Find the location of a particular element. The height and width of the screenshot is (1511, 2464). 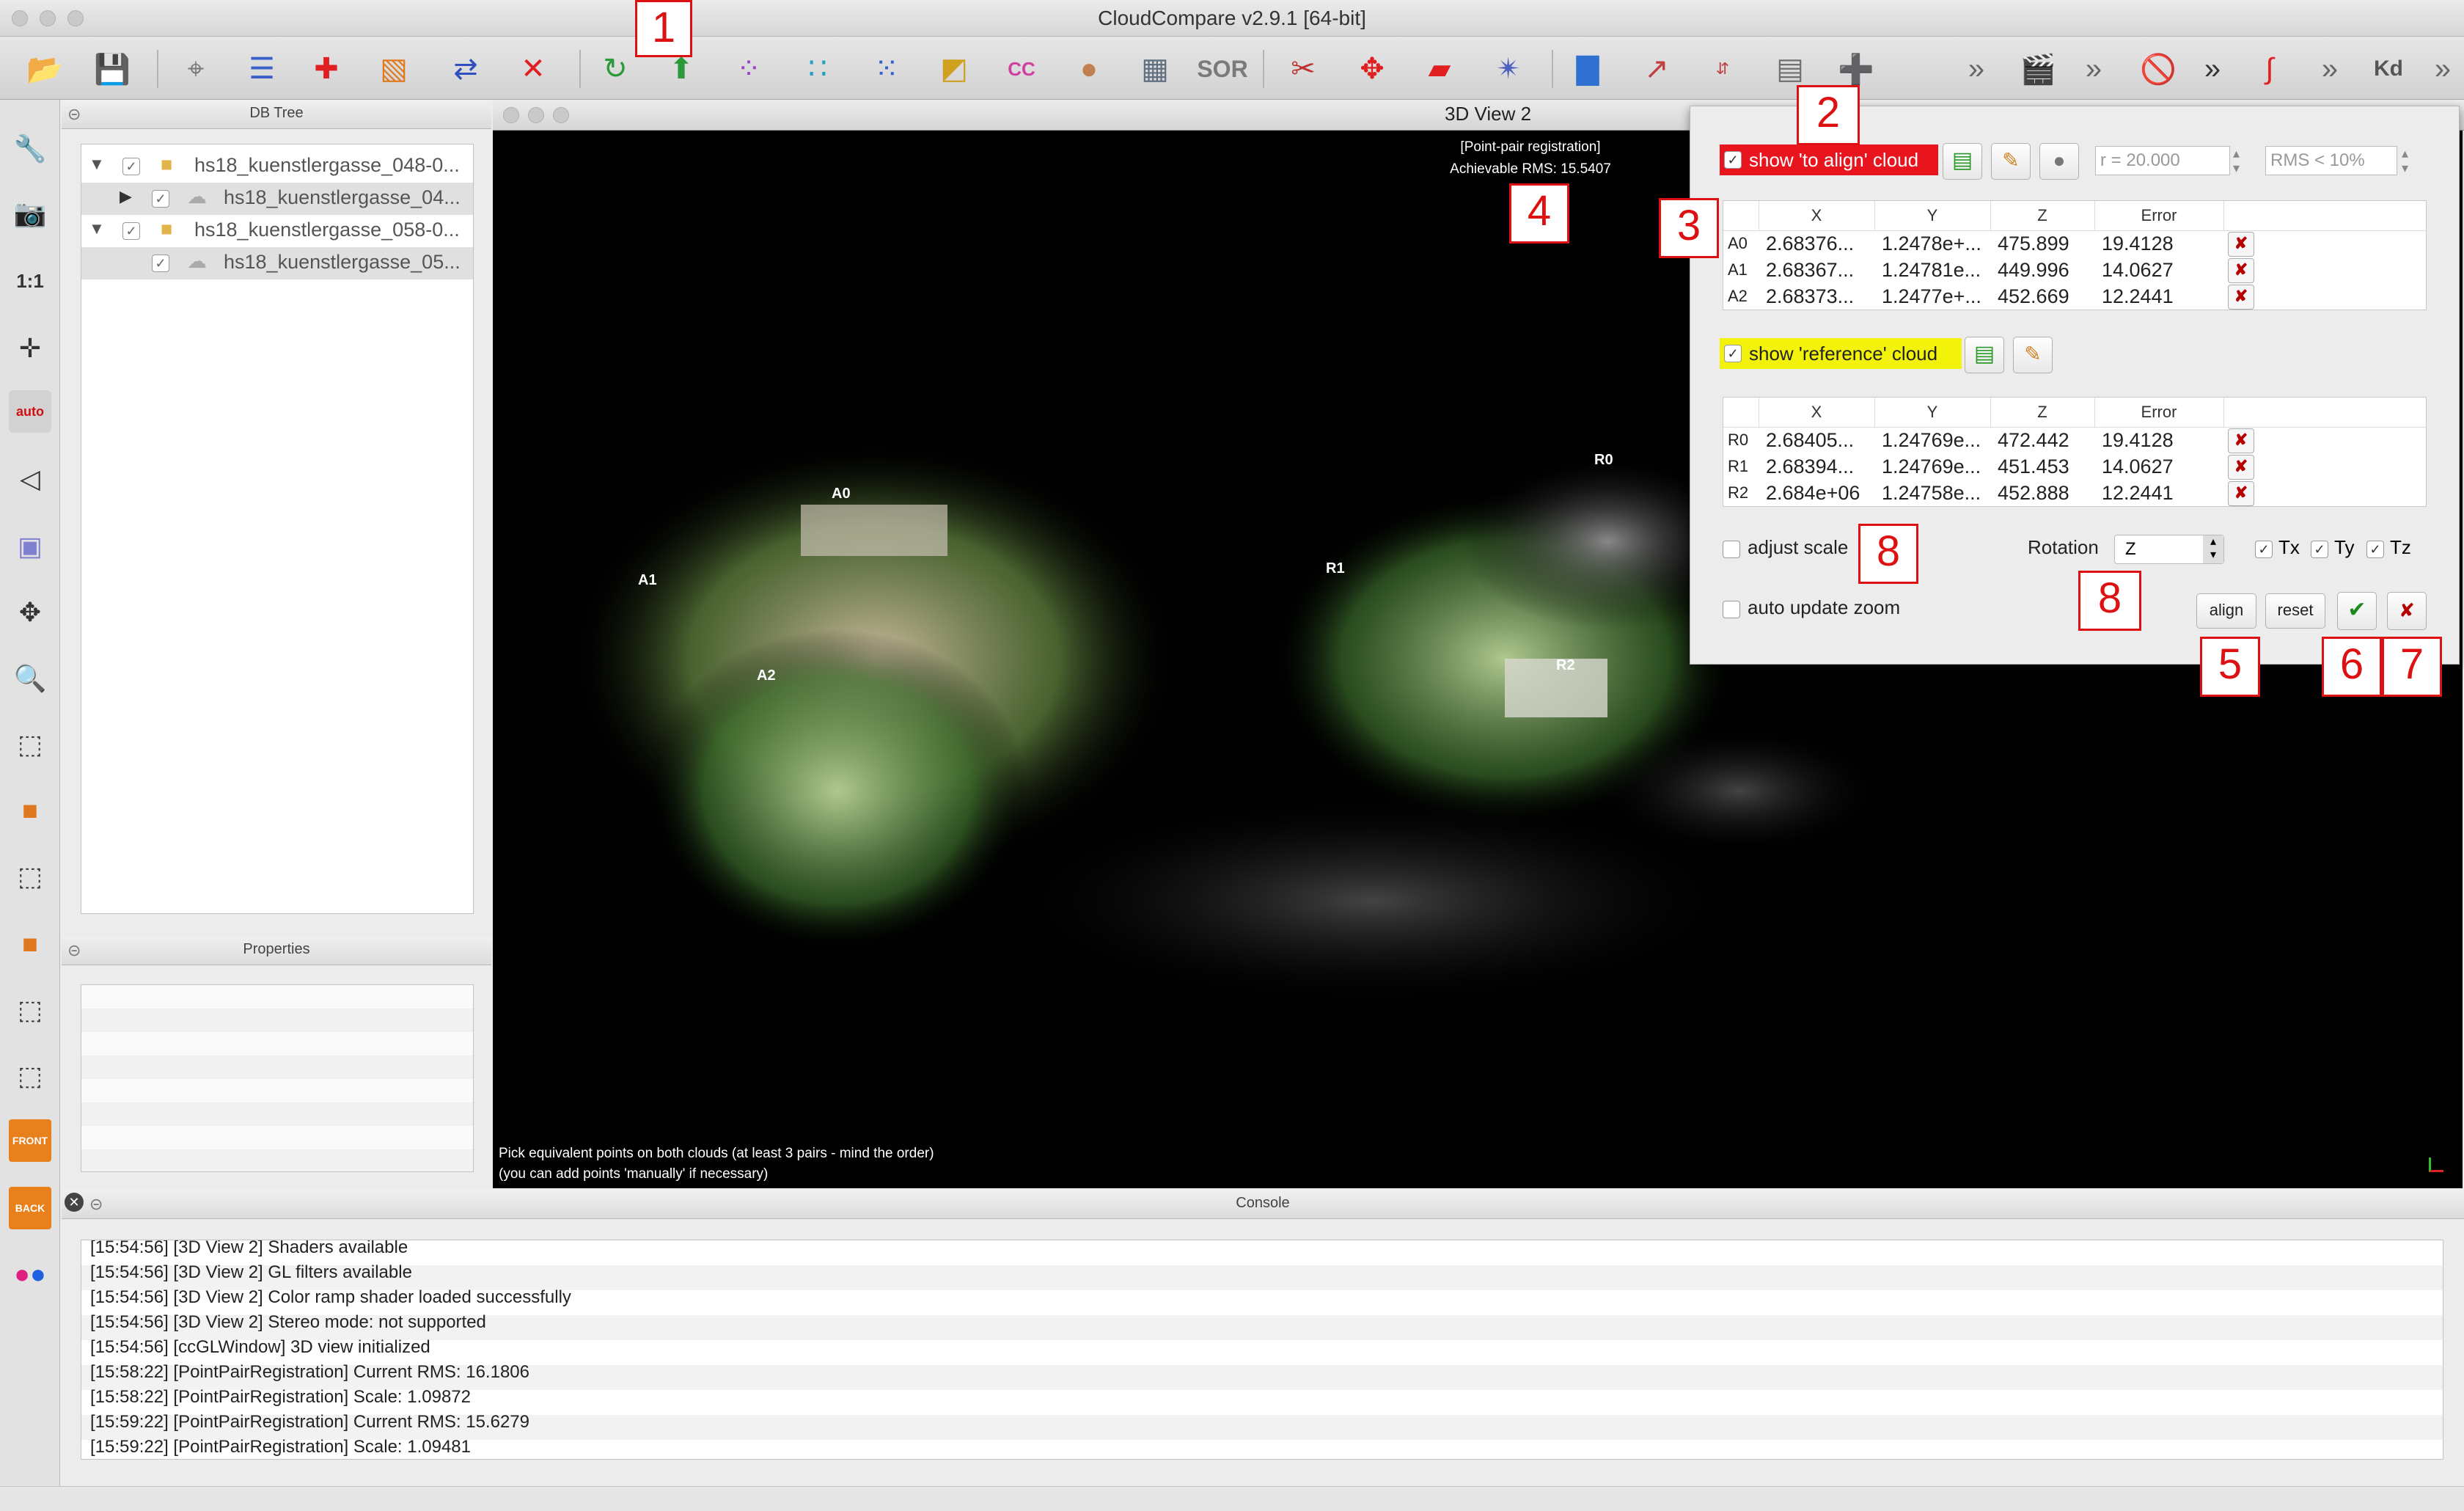

marker-r2: R2 is located at coordinates (1565, 665).